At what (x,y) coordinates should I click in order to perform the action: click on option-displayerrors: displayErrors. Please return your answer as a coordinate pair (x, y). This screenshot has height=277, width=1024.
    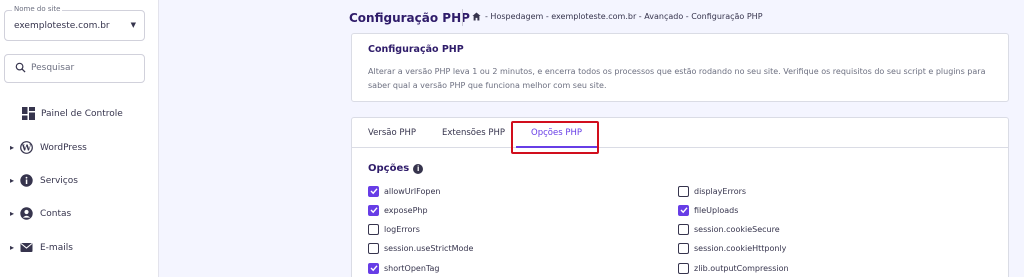
    Looking at the image, I should click on (712, 191).